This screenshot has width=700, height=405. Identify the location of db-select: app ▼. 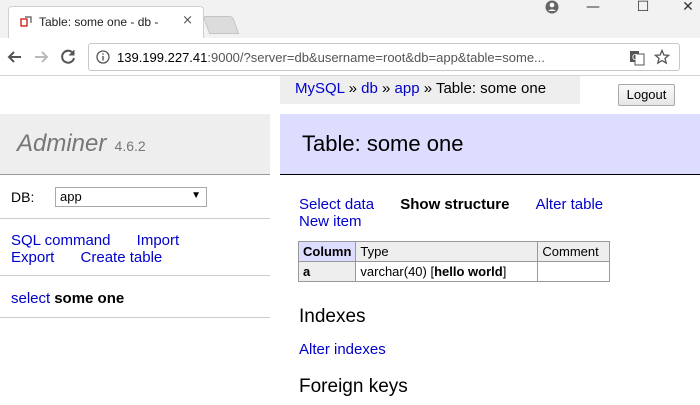
(131, 197).